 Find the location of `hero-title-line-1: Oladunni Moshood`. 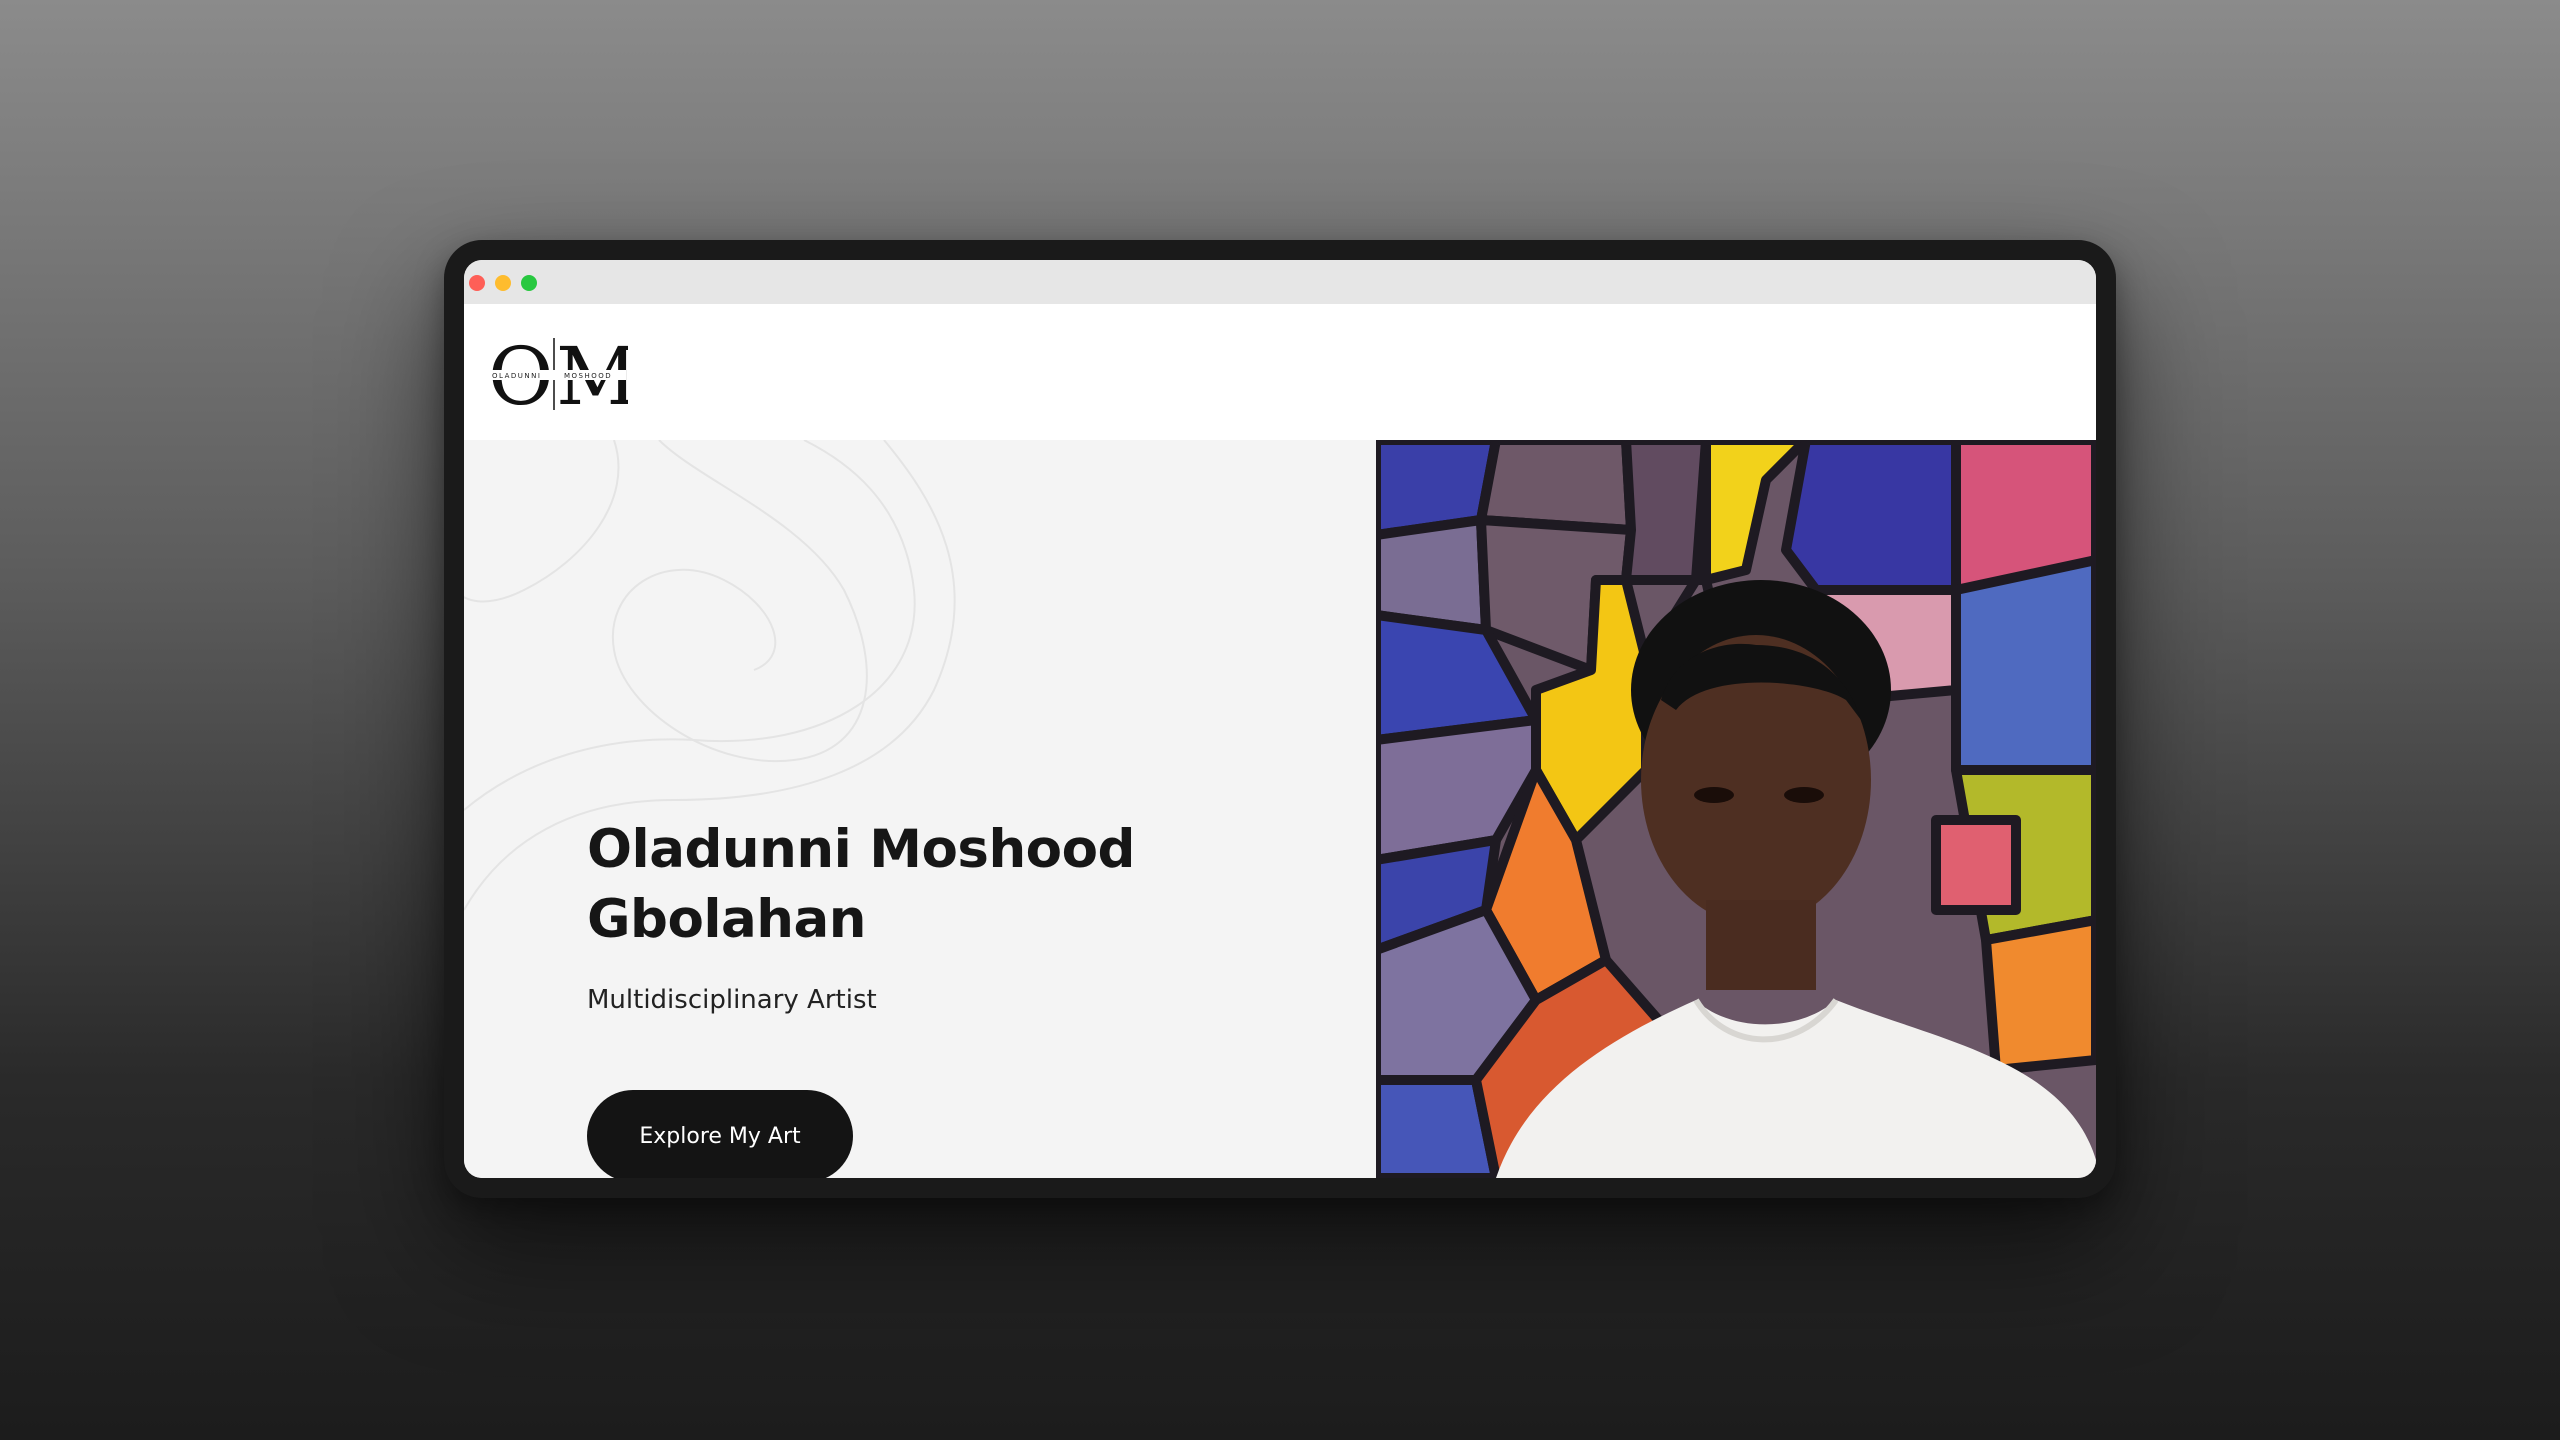

hero-title-line-1: Oladunni Moshood is located at coordinates (861, 849).